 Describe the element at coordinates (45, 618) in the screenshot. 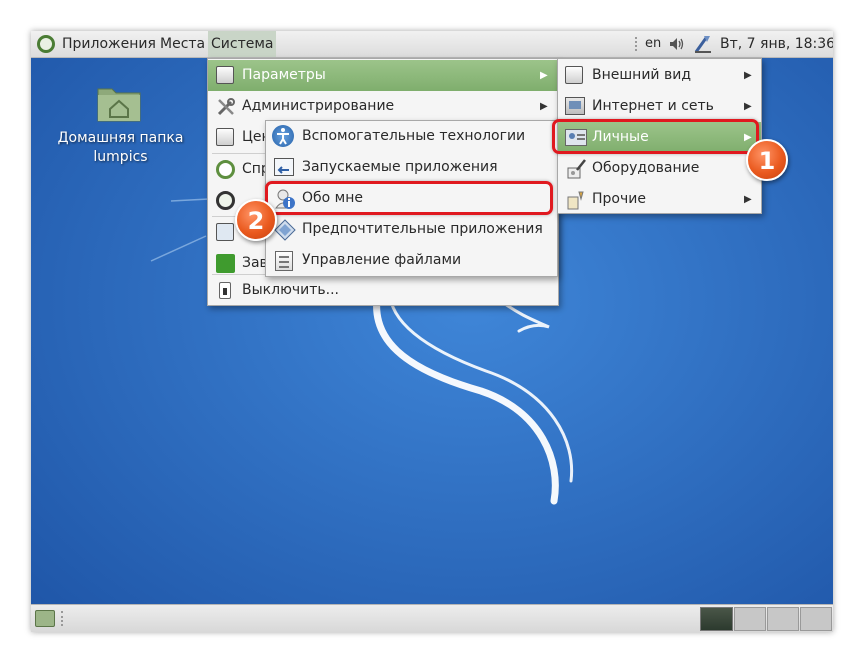

I see `show-desktop-icon` at that location.